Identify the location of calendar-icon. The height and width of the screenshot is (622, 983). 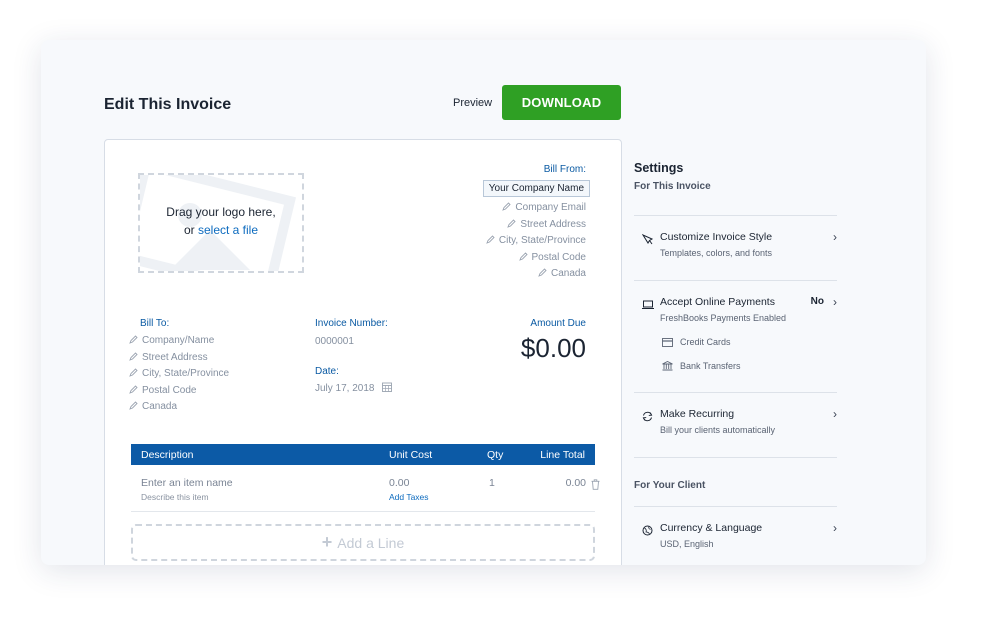
(387, 388).